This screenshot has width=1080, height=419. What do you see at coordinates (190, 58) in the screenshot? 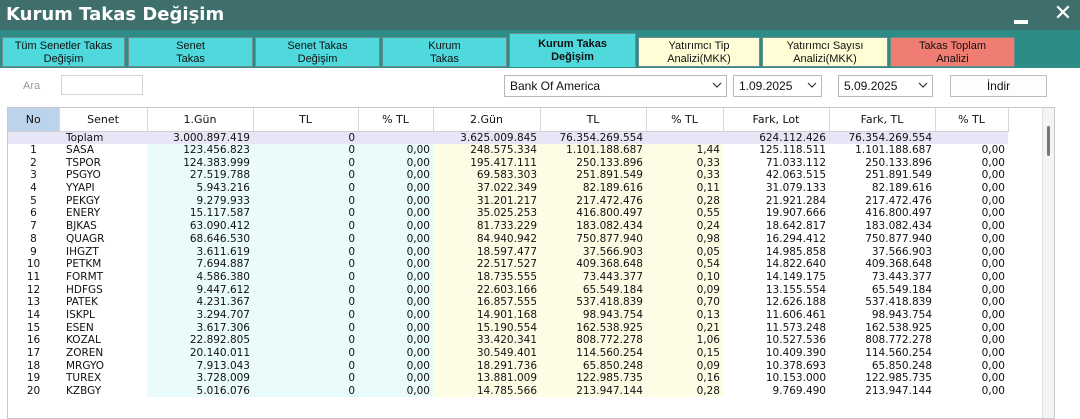
I see `tab-label-line2: Takas` at bounding box center [190, 58].